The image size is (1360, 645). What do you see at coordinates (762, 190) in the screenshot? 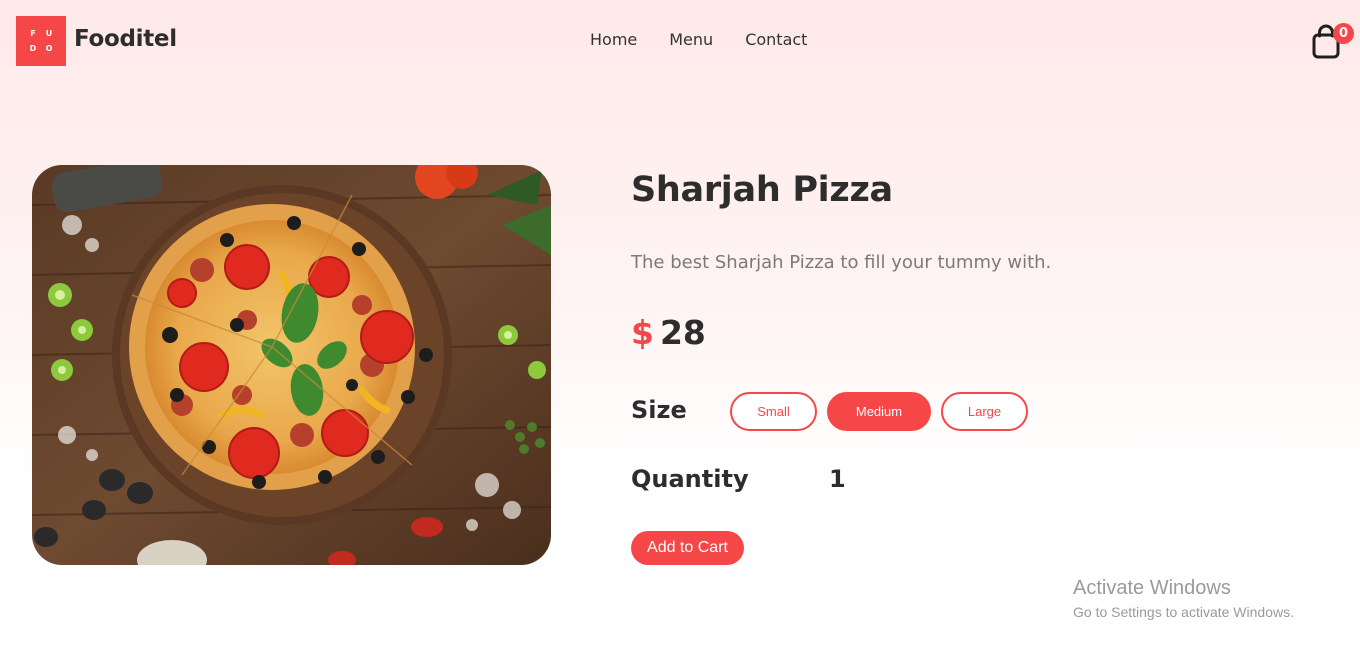
I see `product-title: Sharjah Pizza` at bounding box center [762, 190].